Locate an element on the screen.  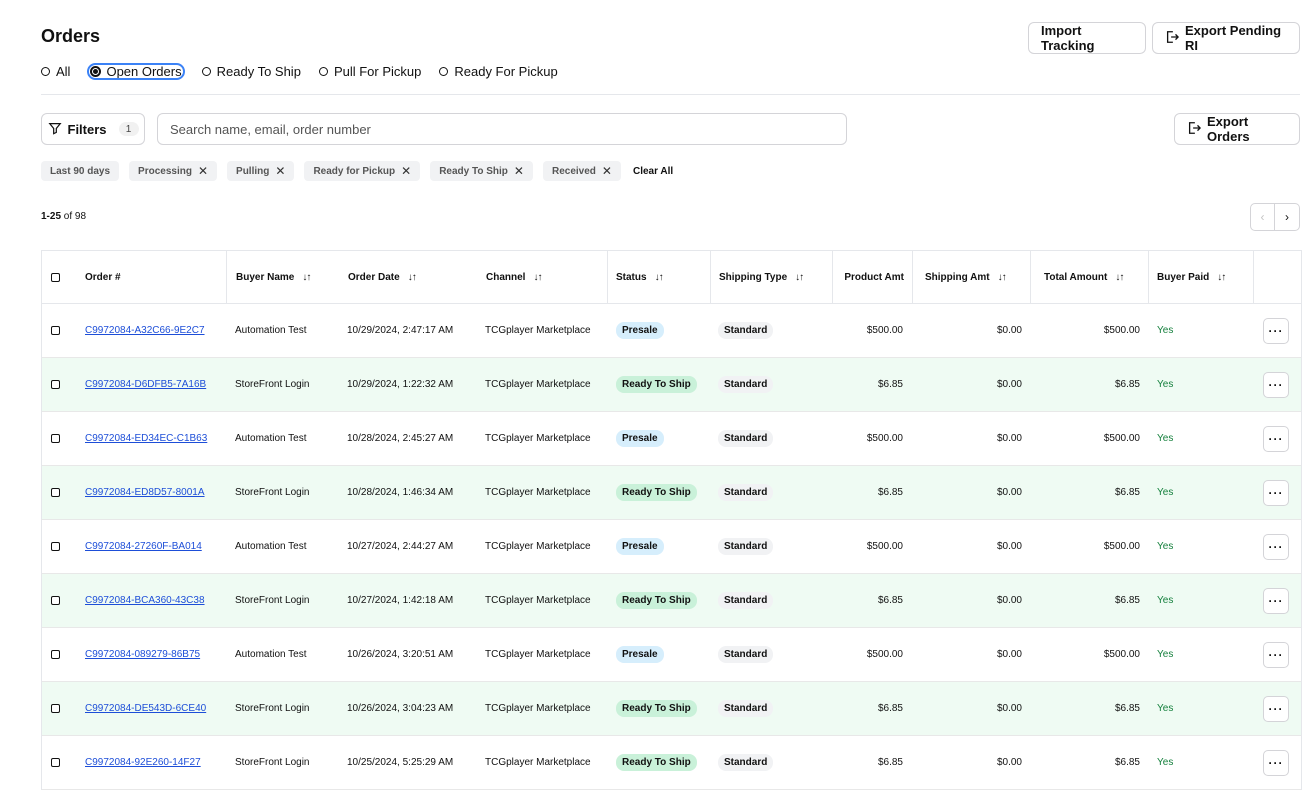
range-total: of 98 is located at coordinates (75, 216).